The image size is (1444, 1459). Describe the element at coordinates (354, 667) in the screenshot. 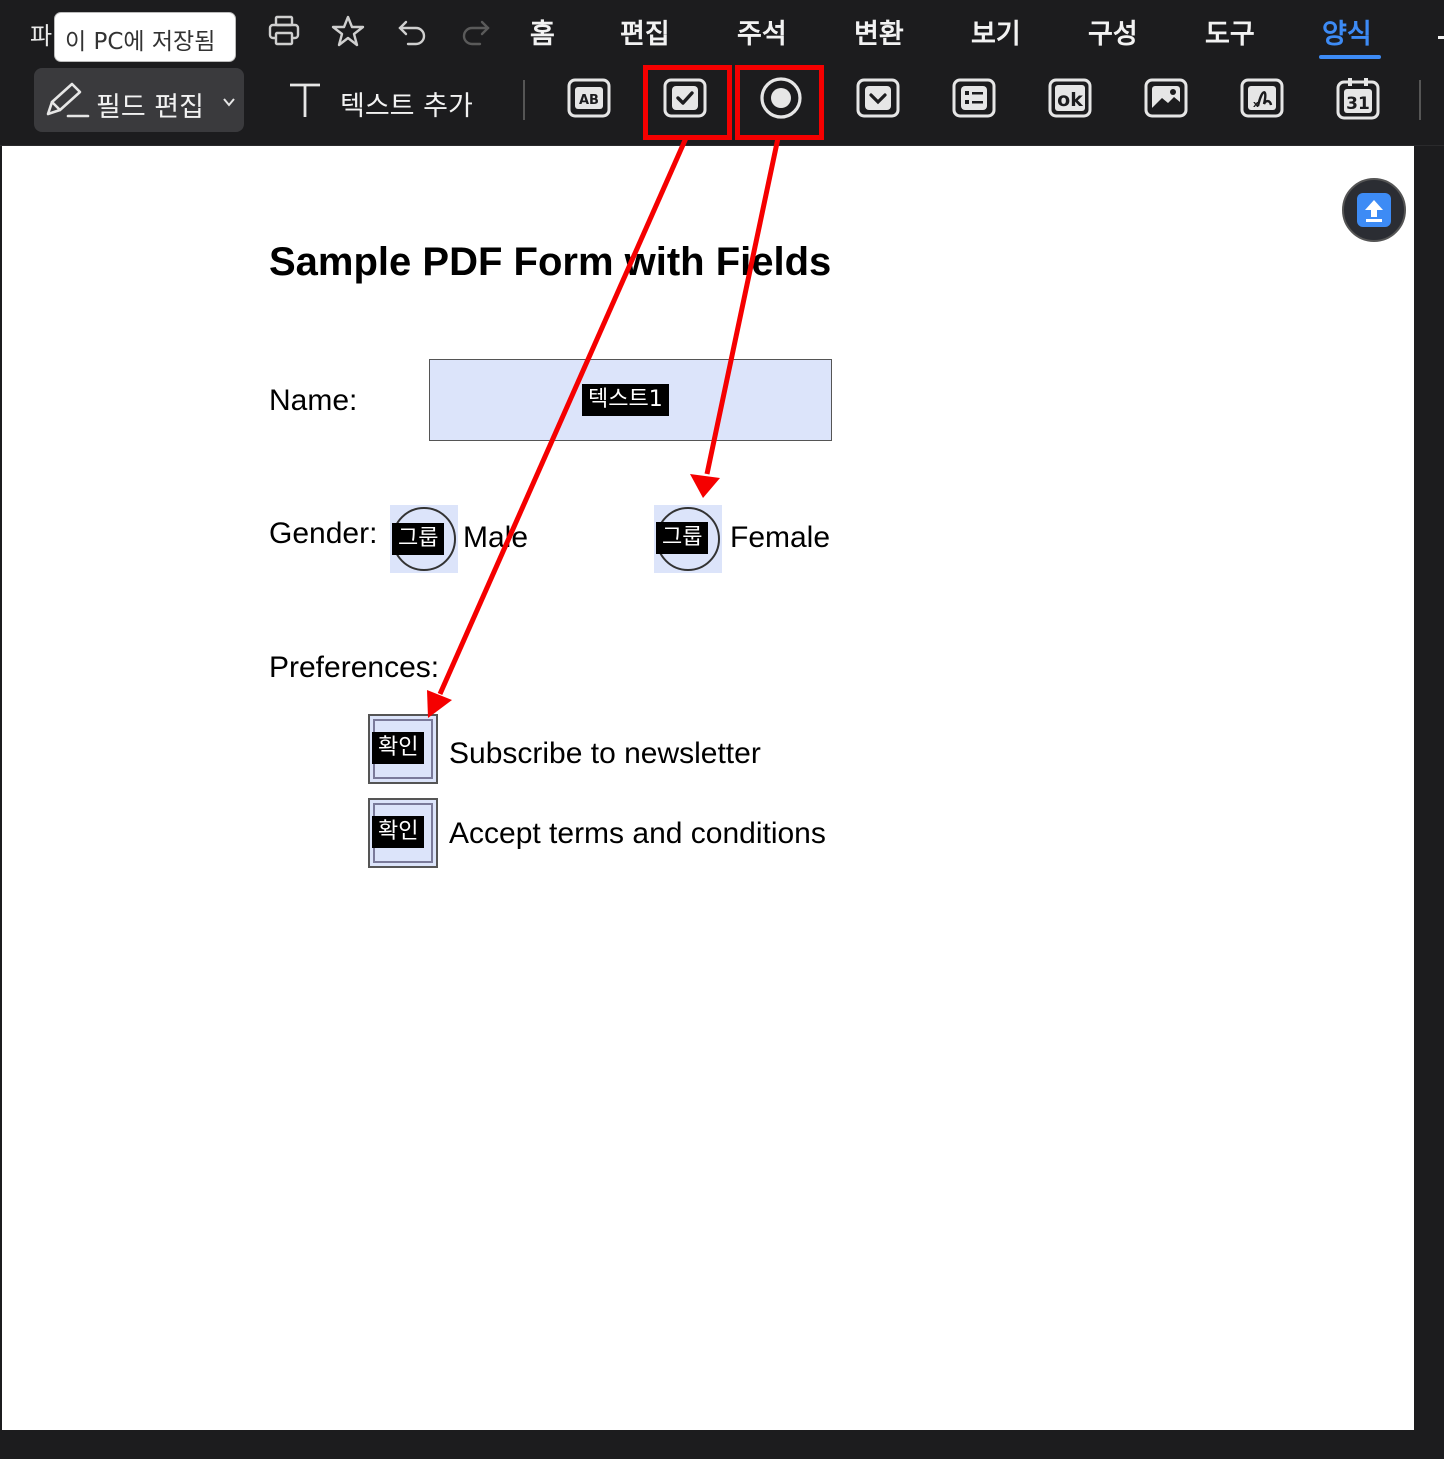

I see `preferences-label: Preferences:` at that location.